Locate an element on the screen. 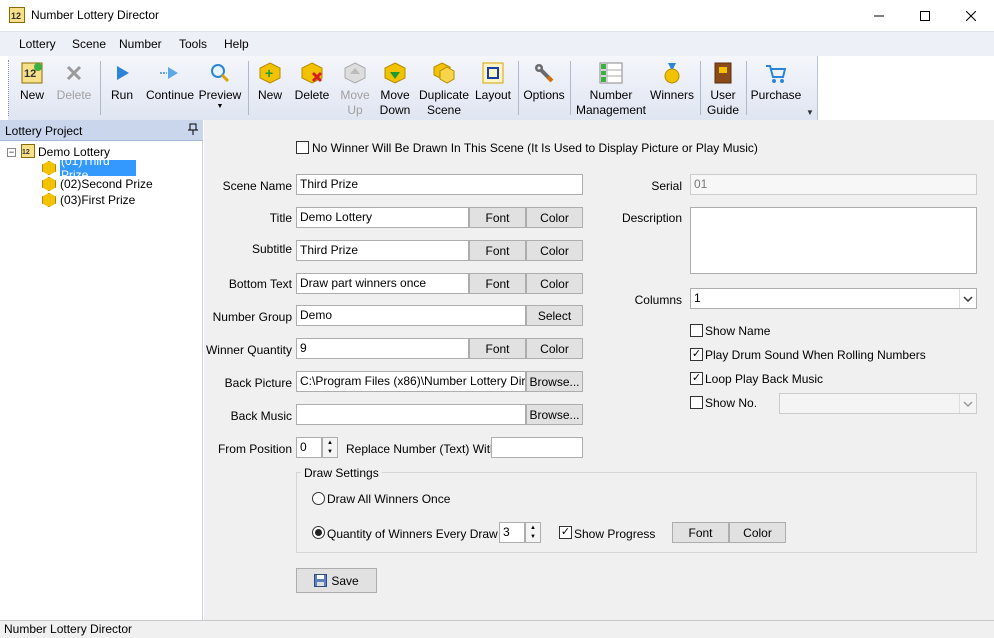  status-text: Number Lottery Director is located at coordinates (68, 629).